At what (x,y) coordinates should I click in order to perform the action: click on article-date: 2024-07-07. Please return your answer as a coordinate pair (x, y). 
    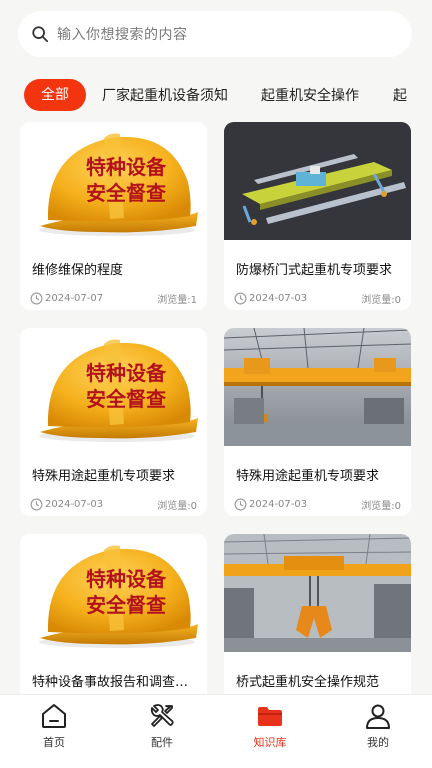
    Looking at the image, I should click on (74, 298).